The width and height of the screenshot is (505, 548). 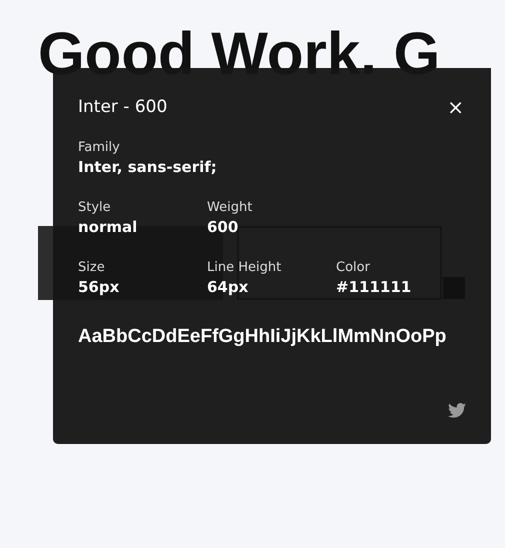 What do you see at coordinates (99, 287) in the screenshot?
I see `property-value: 56px` at bounding box center [99, 287].